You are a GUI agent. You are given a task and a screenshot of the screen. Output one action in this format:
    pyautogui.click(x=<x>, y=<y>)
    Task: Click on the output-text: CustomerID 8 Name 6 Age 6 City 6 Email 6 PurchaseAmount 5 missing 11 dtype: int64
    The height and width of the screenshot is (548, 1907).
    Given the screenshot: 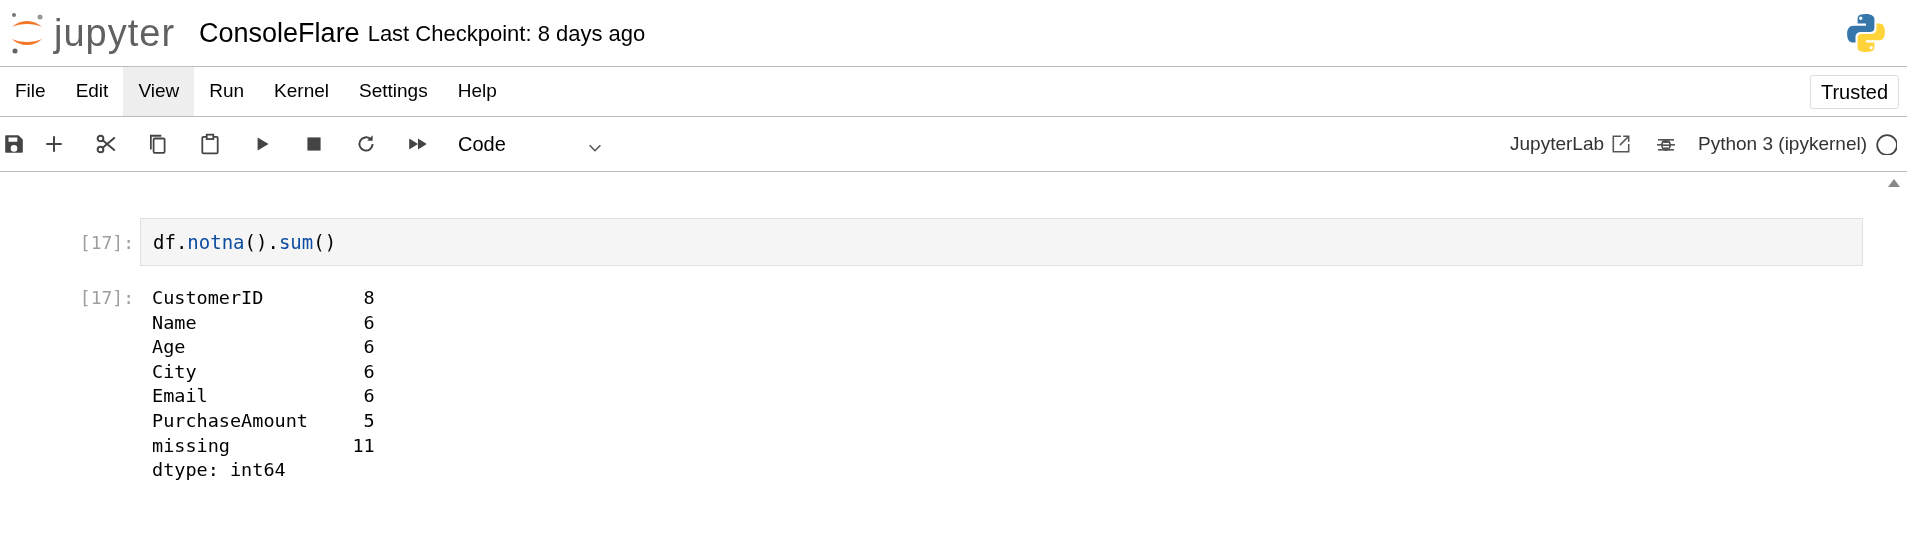 What is the action you would take?
    pyautogui.click(x=263, y=384)
    